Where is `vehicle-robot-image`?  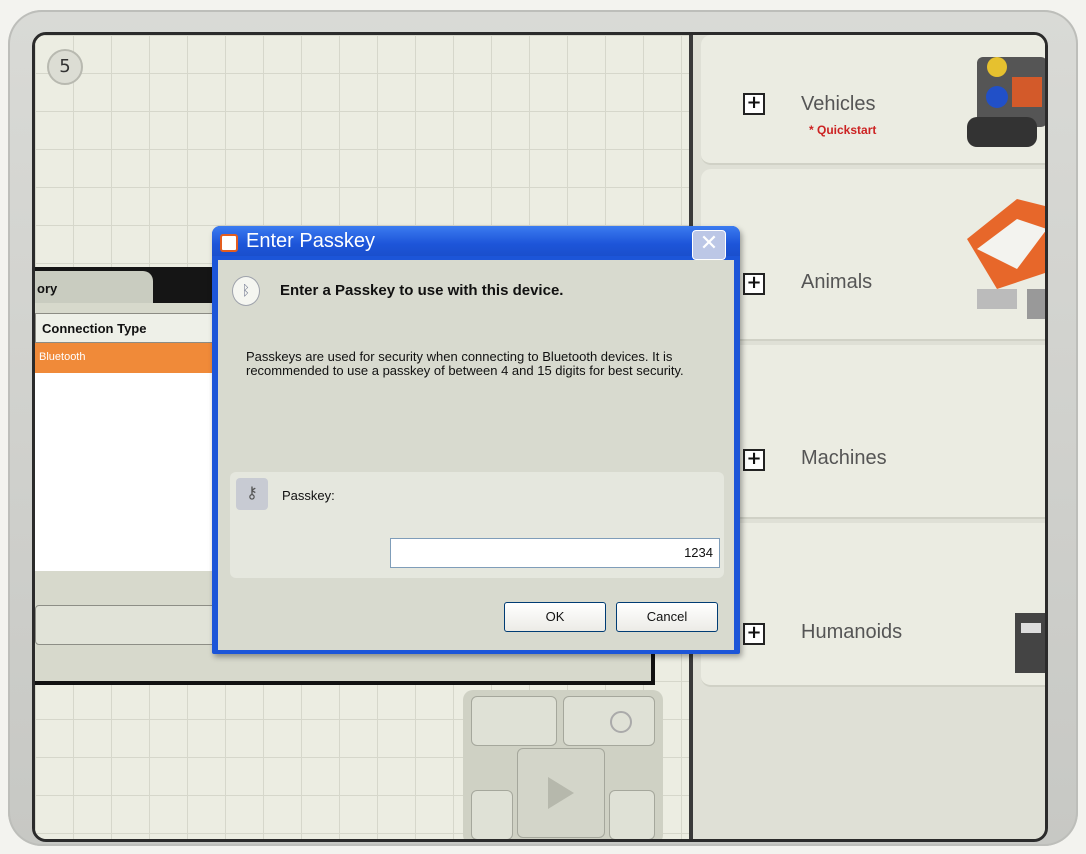 vehicle-robot-image is located at coordinates (1001, 97).